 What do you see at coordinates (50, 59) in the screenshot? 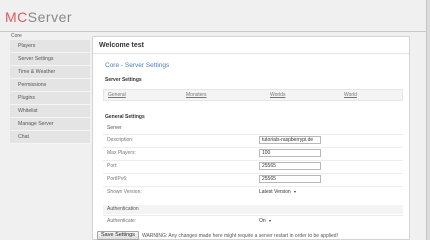
I see `sidebar-item-server-settings: Server Settings` at bounding box center [50, 59].